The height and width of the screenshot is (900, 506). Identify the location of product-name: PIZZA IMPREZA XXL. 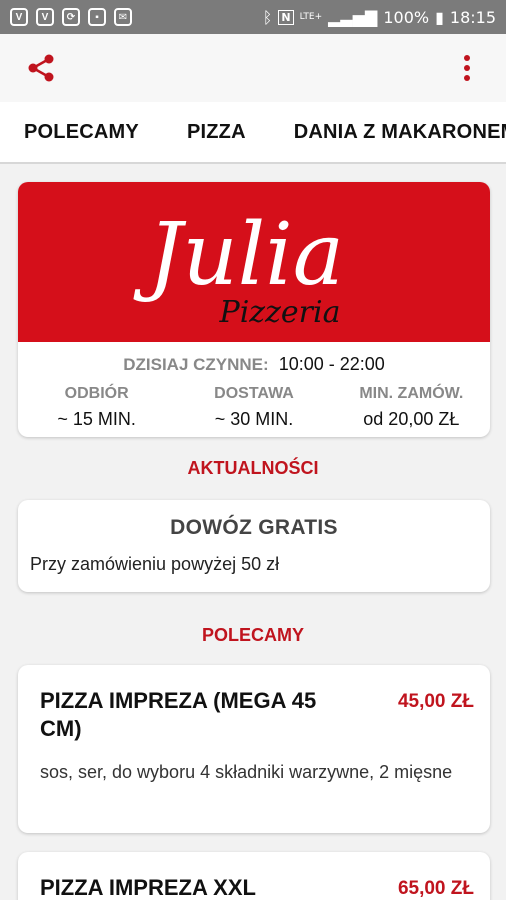
(148, 887).